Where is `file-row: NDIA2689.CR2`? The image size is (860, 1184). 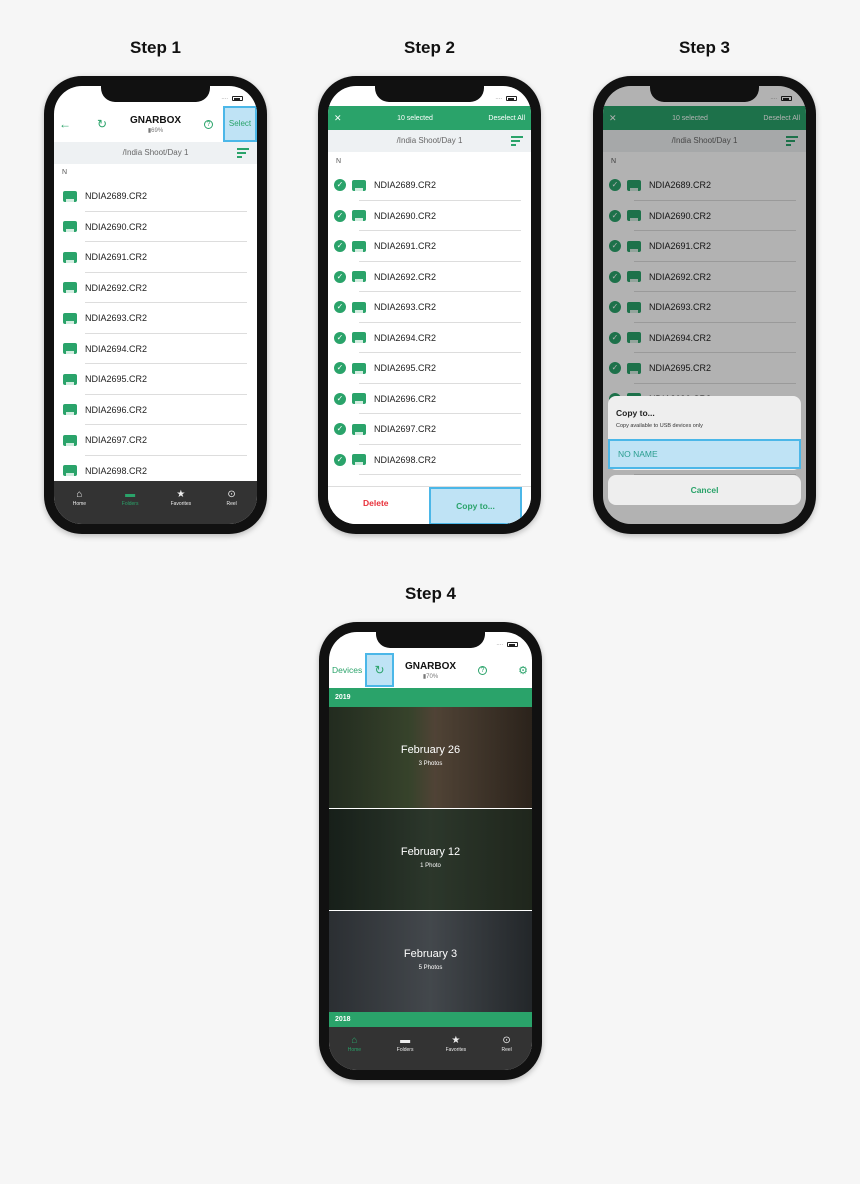
file-row: NDIA2689.CR2 is located at coordinates (150, 196).